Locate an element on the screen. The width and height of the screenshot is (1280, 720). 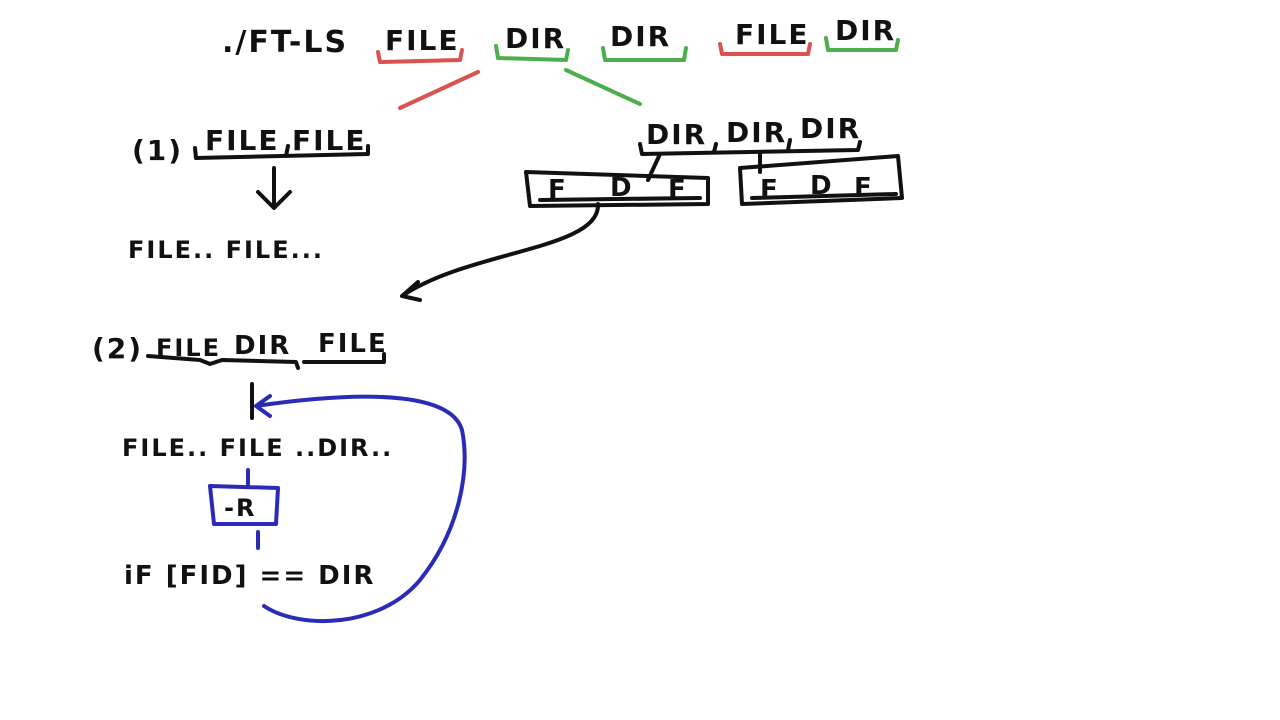
case2-result: FILE.. FILE ..DIR.. is located at coordinates (257, 448).